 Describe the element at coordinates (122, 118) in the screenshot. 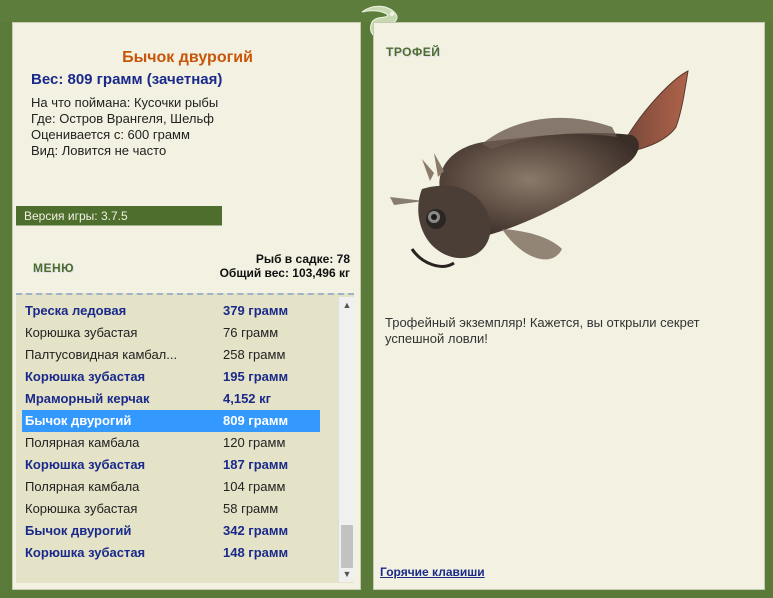

I see `location-text: Где: Остров Врангеля, Шельф` at that location.